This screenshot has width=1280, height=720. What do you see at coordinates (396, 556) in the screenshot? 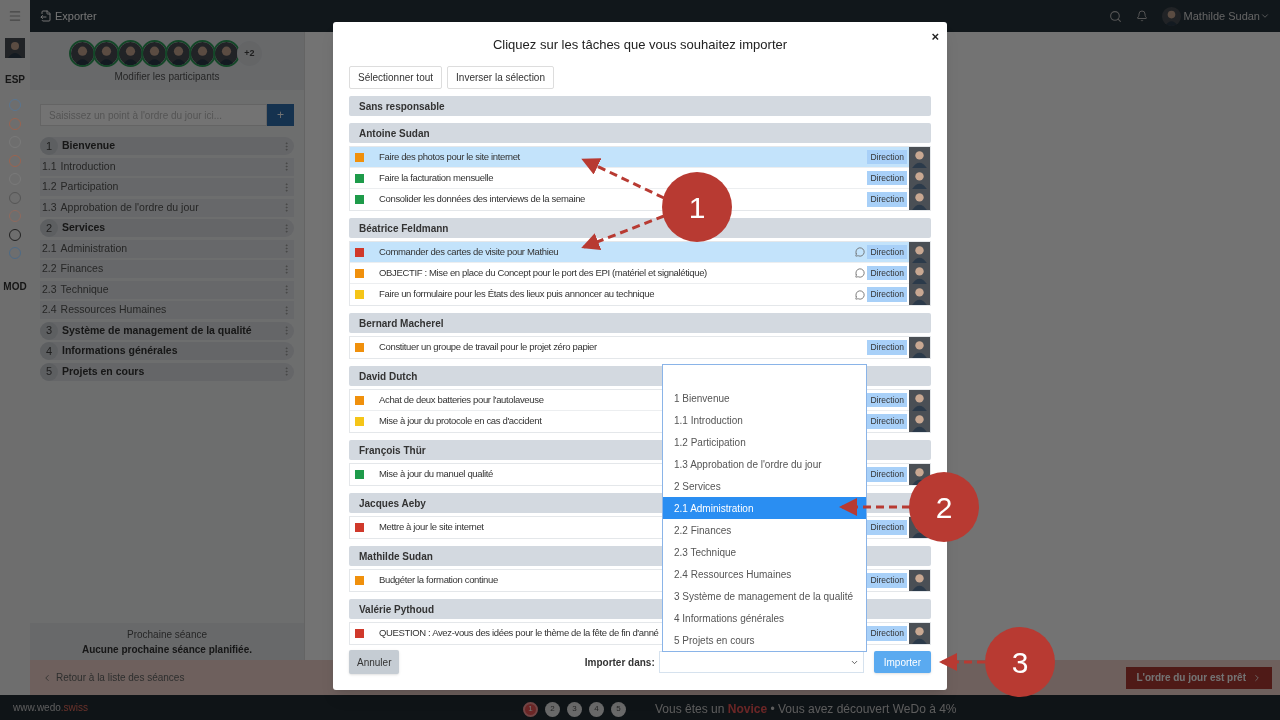
I see `assignee-name: Mathilde Sudan` at bounding box center [396, 556].